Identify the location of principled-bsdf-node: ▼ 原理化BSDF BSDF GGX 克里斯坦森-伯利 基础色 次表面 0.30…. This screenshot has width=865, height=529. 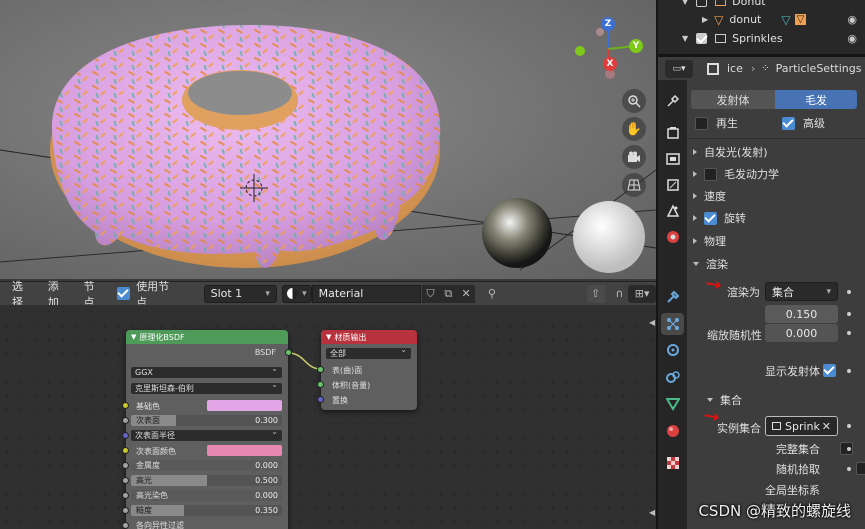
(207, 429).